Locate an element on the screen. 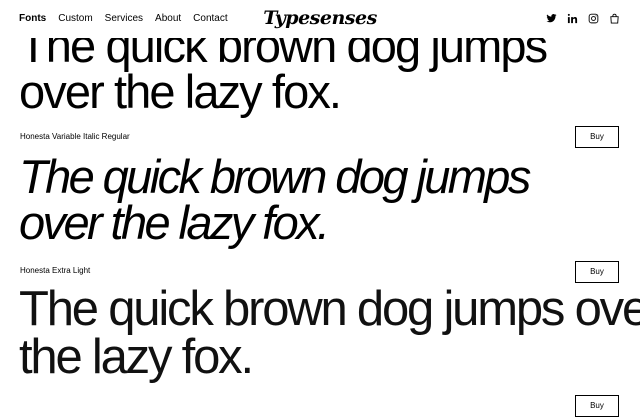  social-icons is located at coordinates (583, 18).